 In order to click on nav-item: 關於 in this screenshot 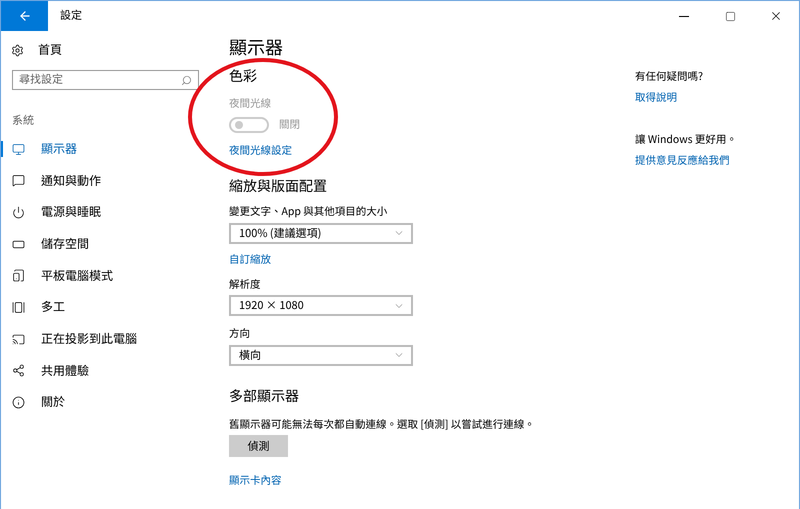, I will do `click(106, 402)`.